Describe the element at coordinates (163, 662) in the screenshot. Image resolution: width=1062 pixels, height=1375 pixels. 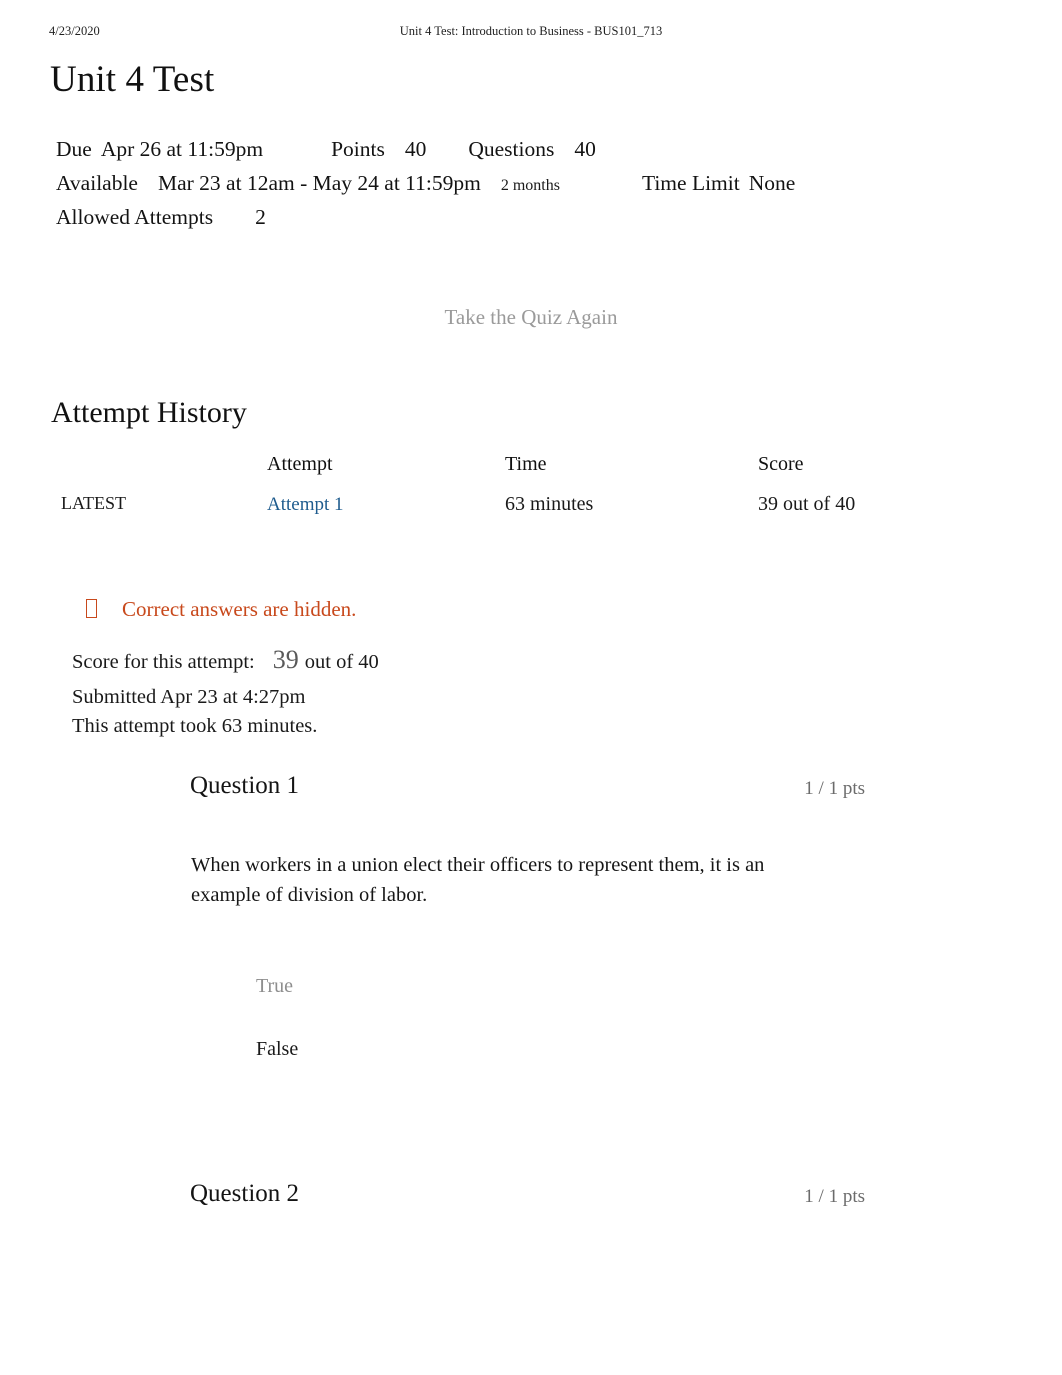
I see `attempt-score-label: Score for this attempt:` at that location.